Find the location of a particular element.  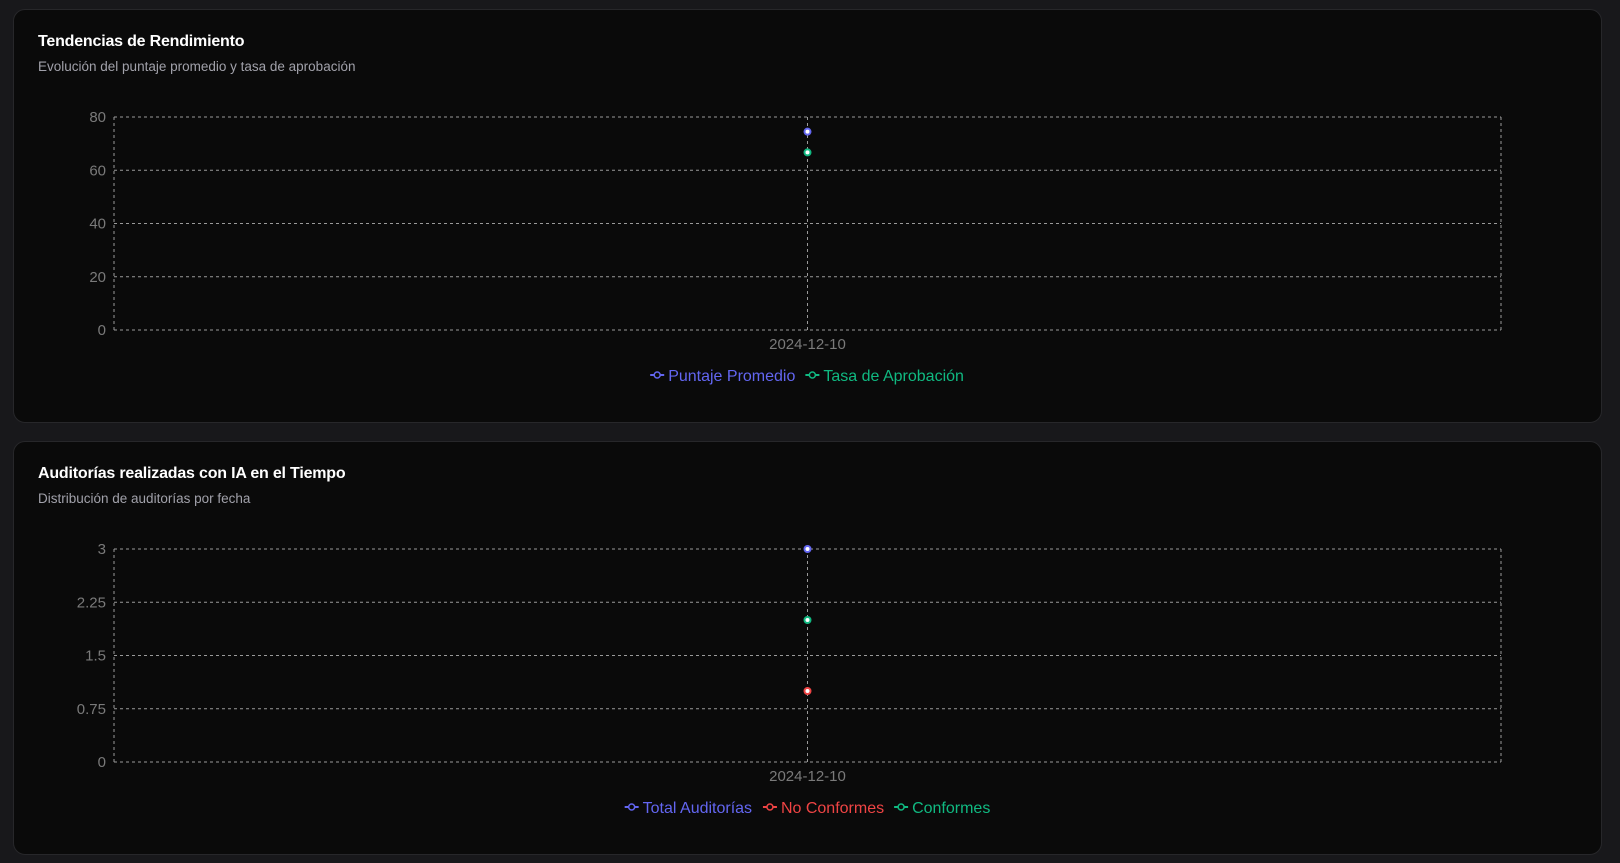

data-point-no-conformes is located at coordinates (807, 691).